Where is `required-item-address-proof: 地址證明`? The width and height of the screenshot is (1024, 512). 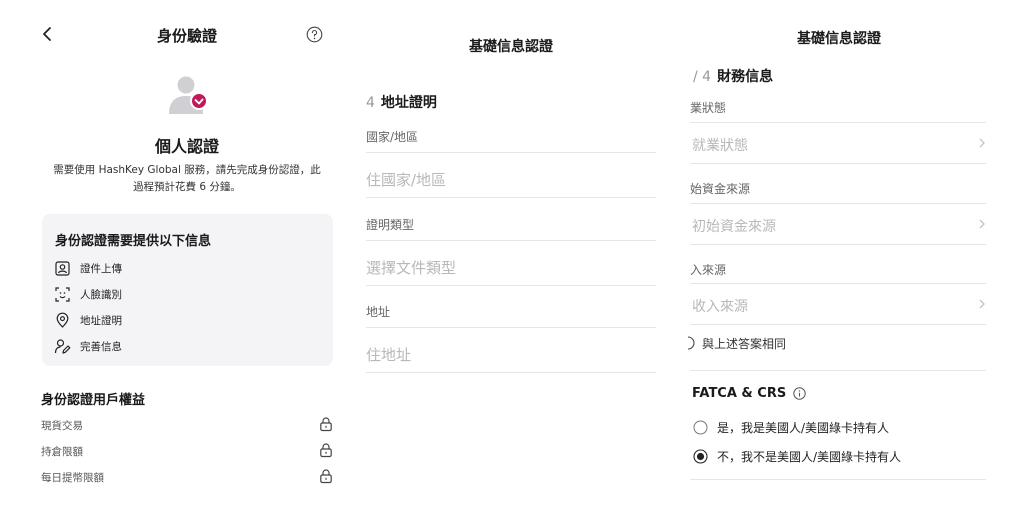
required-item-address-proof: 地址證明 is located at coordinates (88, 320).